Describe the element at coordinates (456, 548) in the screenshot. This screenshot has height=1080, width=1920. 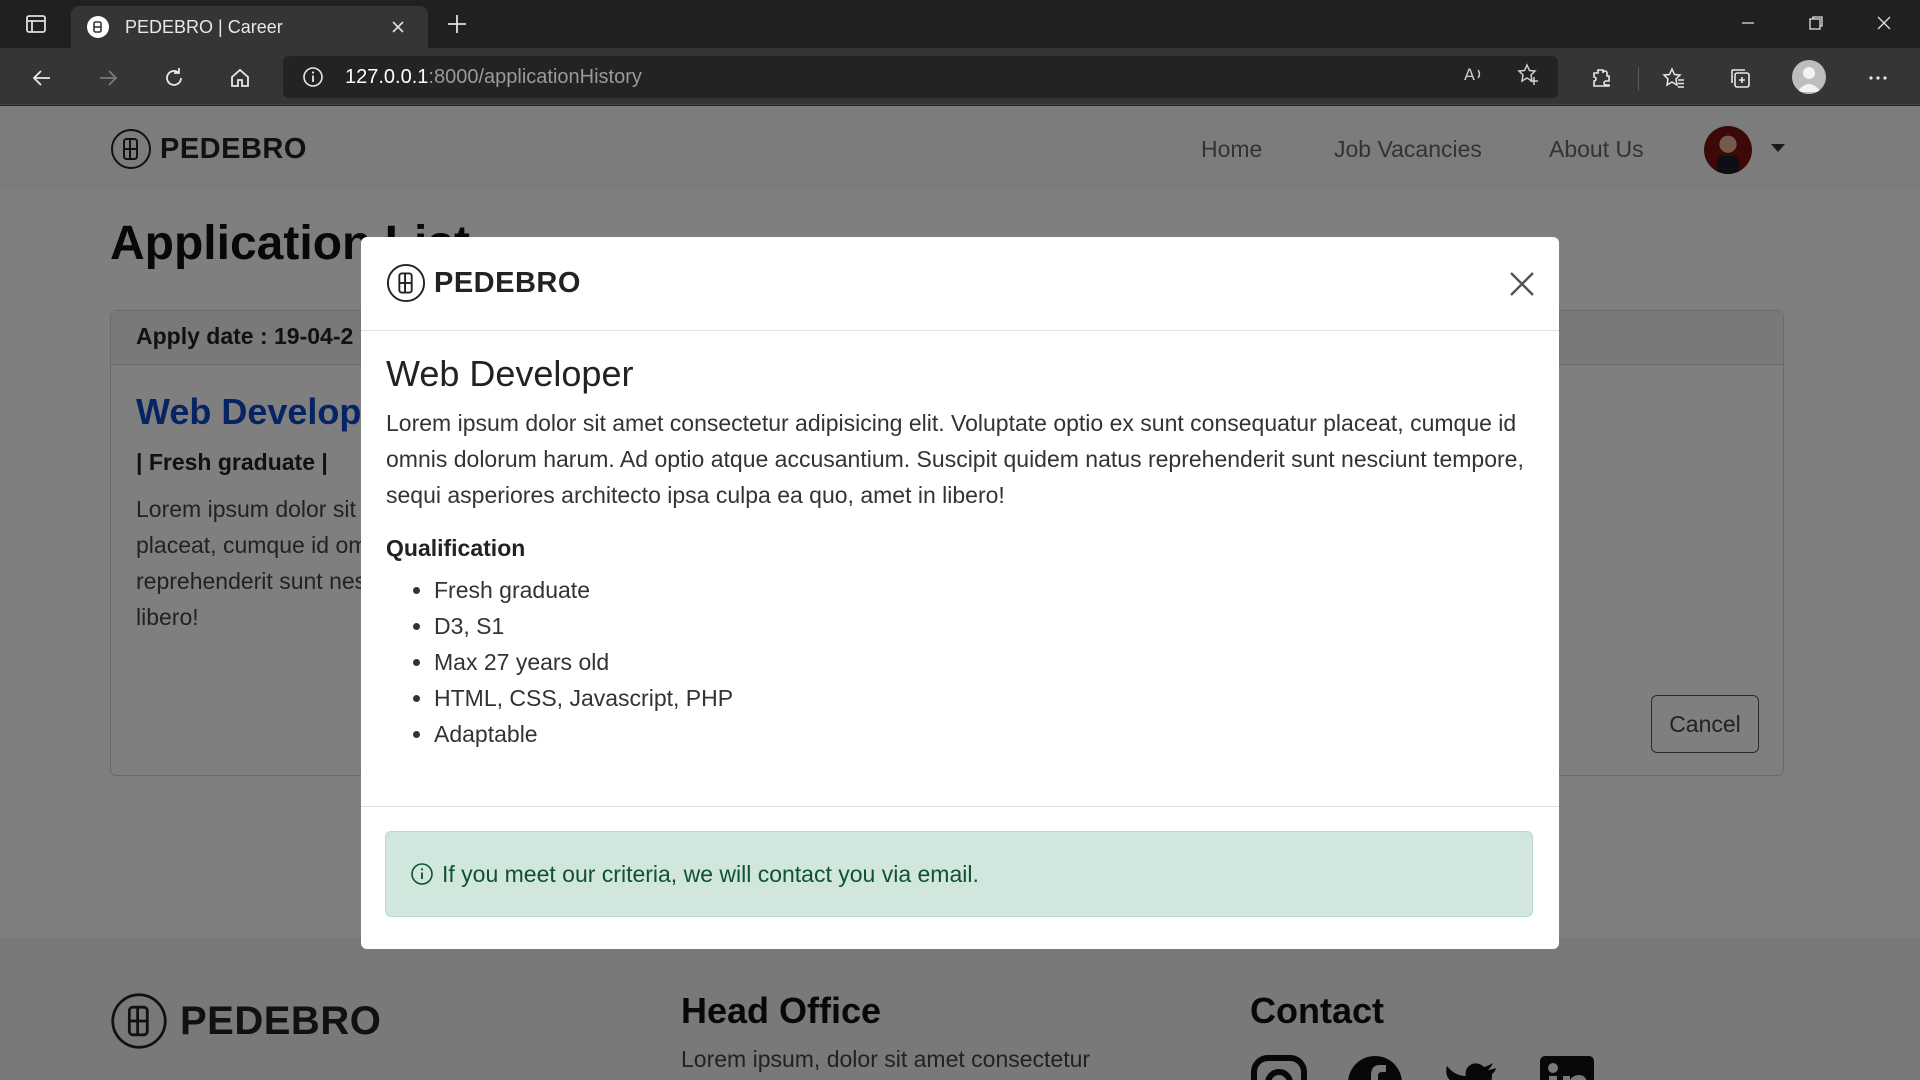
I see `qualification-title: Qualification` at that location.